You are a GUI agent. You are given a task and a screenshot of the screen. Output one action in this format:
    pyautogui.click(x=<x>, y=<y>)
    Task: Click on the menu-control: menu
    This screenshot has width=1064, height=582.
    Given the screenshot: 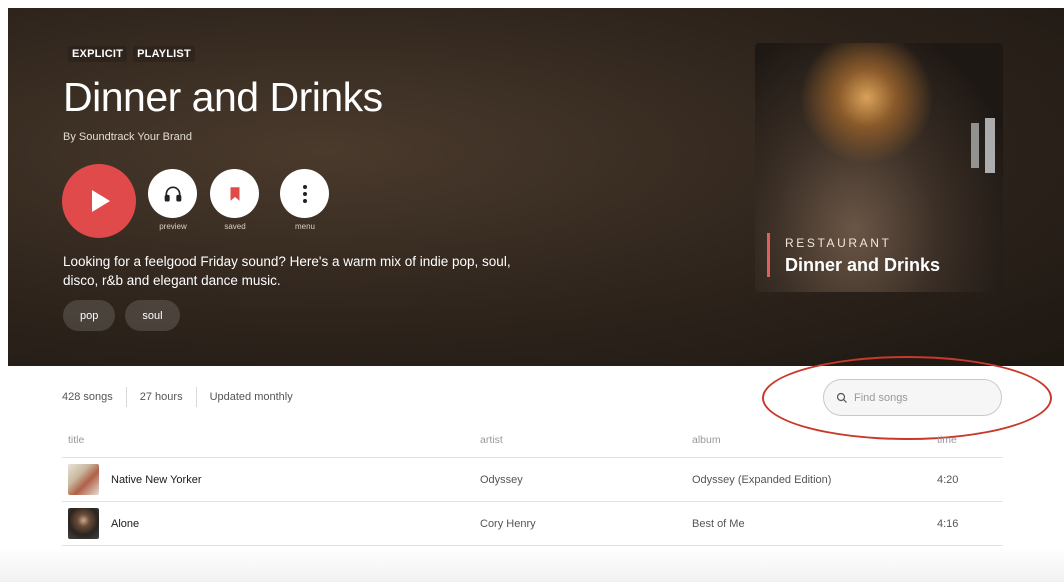 What is the action you would take?
    pyautogui.click(x=305, y=200)
    